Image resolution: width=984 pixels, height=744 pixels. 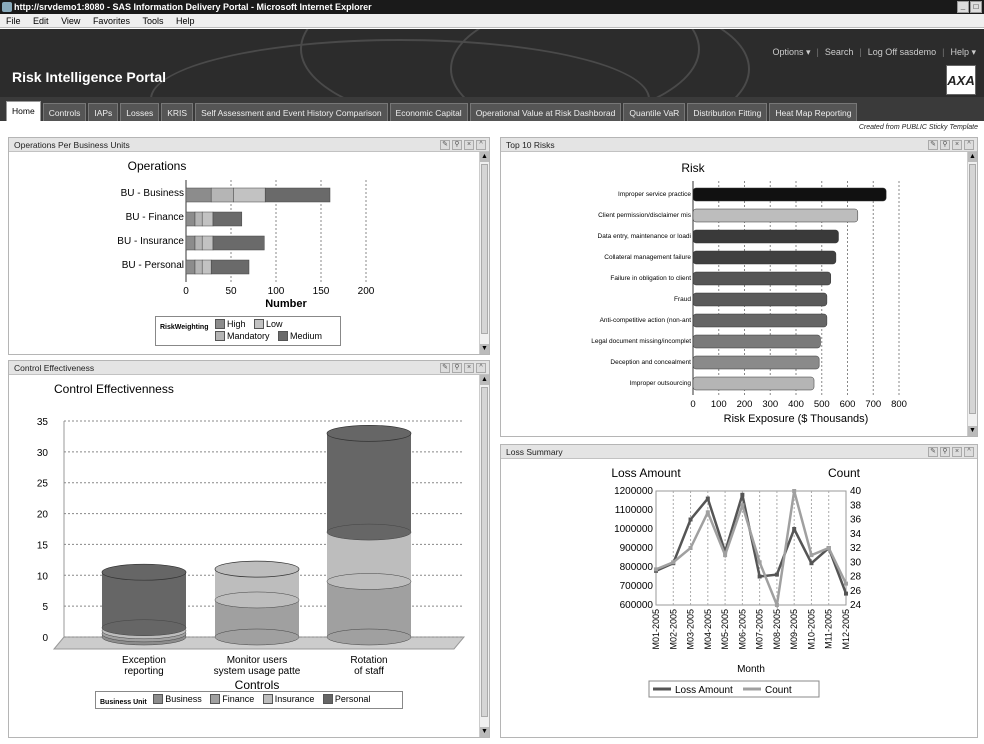 What do you see at coordinates (152, 193) in the screenshot?
I see `category-label: BU - Business` at bounding box center [152, 193].